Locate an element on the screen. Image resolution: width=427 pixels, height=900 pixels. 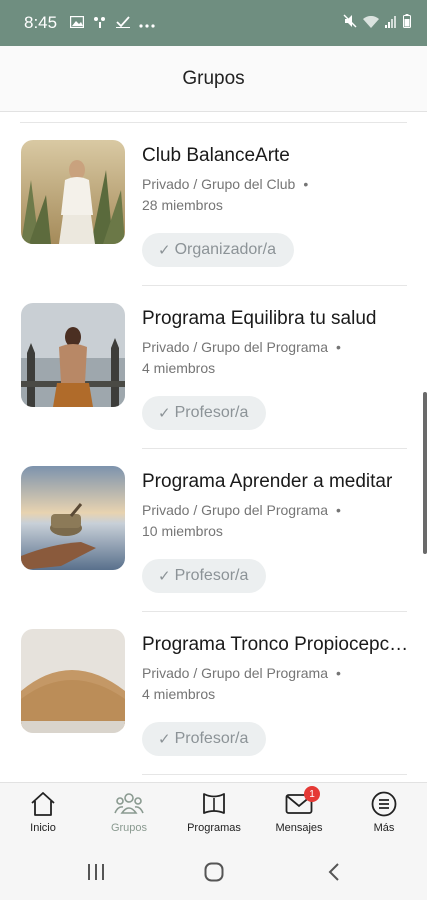
nav-label: Más is located at coordinates (384, 828).